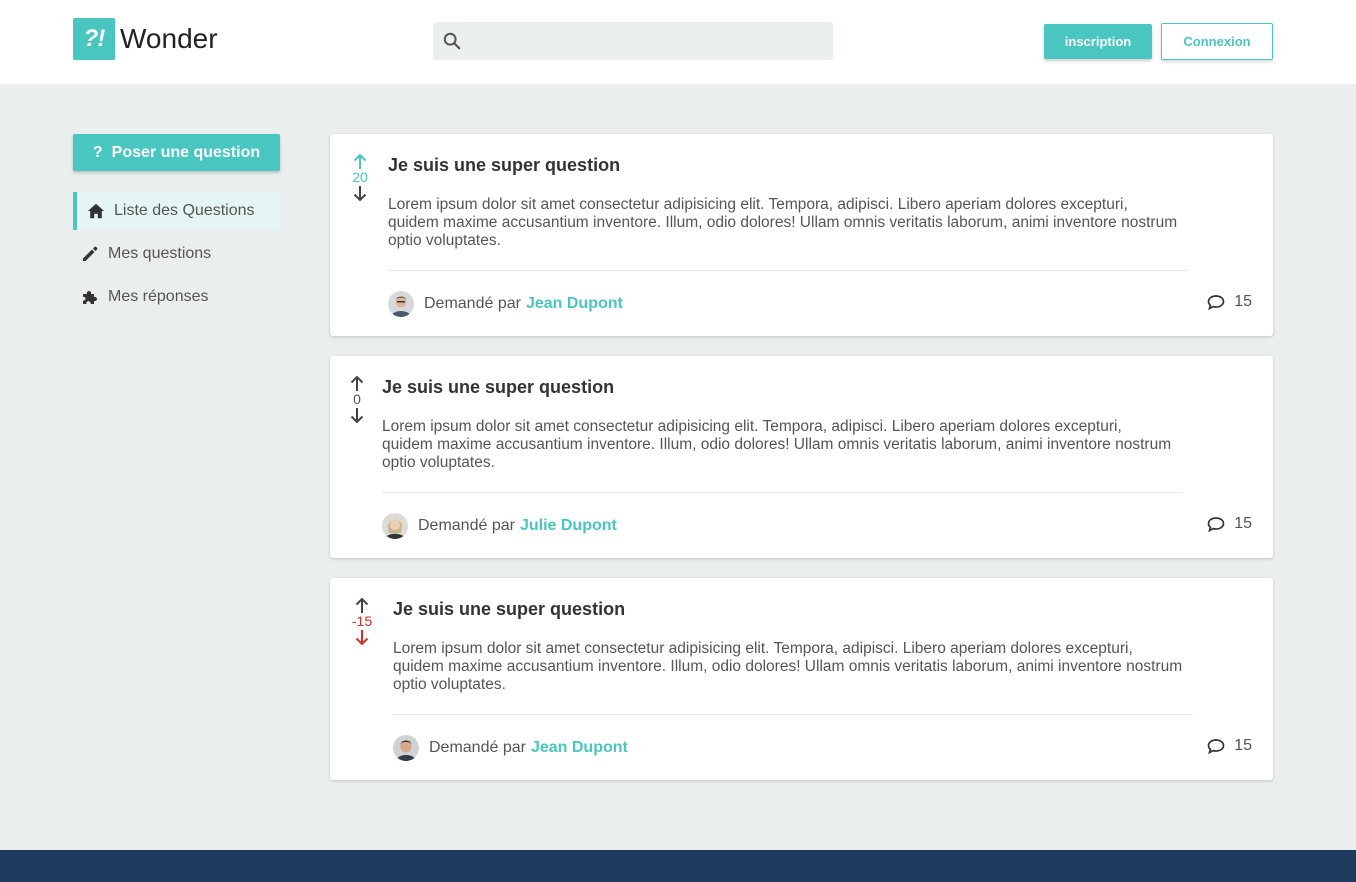  I want to click on vote-score: 0, so click(357, 399).